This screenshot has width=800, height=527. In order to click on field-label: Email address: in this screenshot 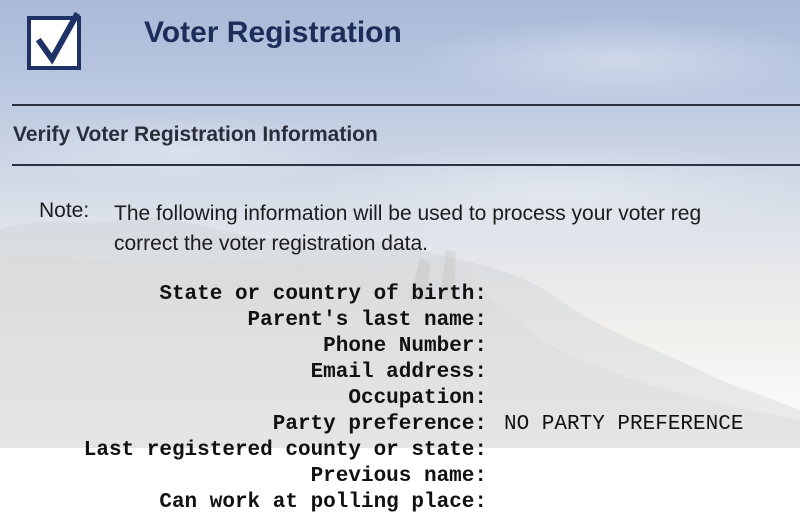, I will do `click(398, 372)`.